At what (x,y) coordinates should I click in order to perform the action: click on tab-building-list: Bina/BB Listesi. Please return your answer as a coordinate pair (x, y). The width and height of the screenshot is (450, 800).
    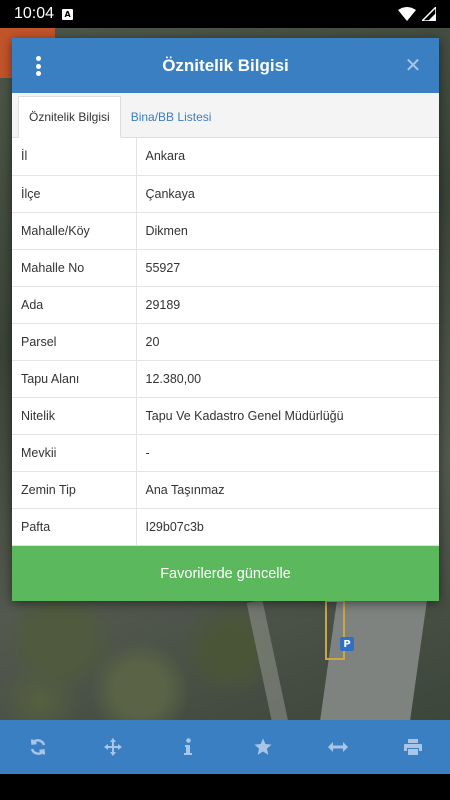
    Looking at the image, I should click on (171, 116).